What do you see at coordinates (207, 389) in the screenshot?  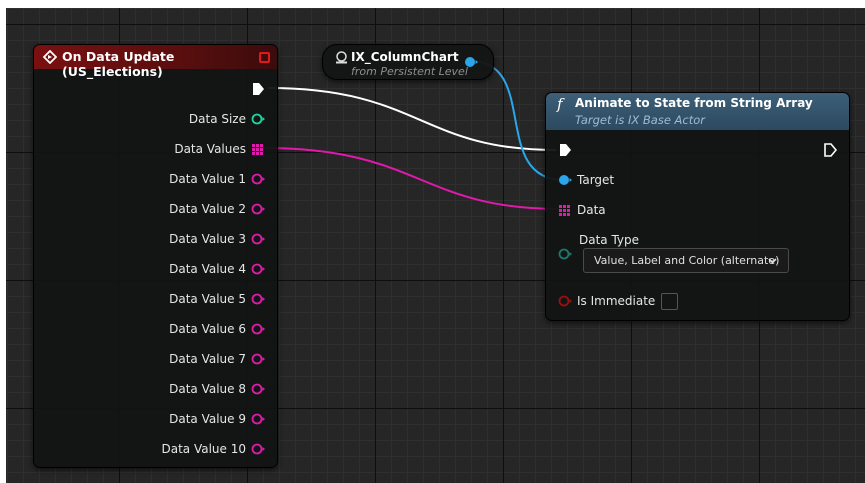 I see `pin-label: Data Value 8` at bounding box center [207, 389].